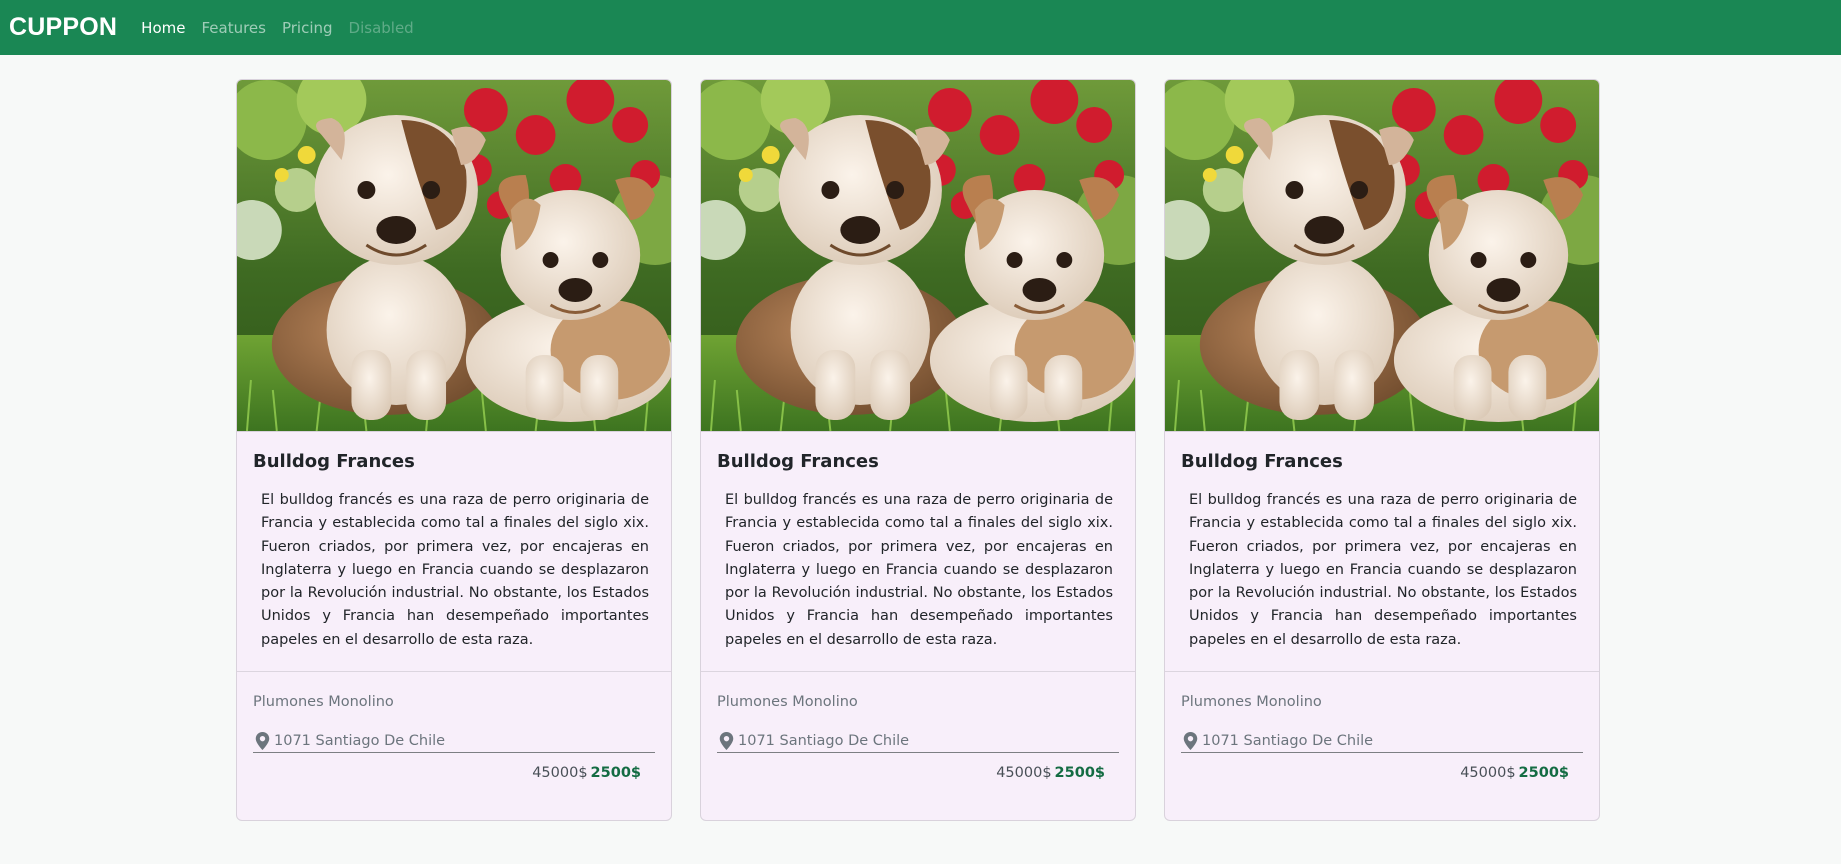 The height and width of the screenshot is (864, 1841). I want to click on nav-link-home: Home, so click(163, 28).